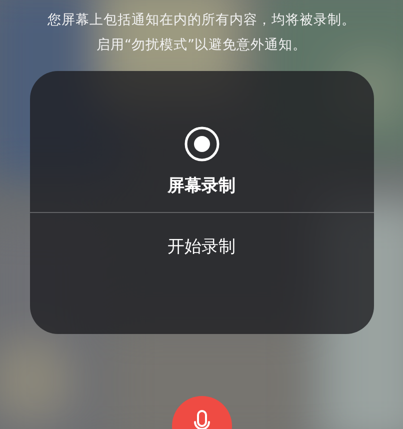  I want to click on notice-text: 启用“勿扰模式”以避免意外通知。, so click(201, 45).